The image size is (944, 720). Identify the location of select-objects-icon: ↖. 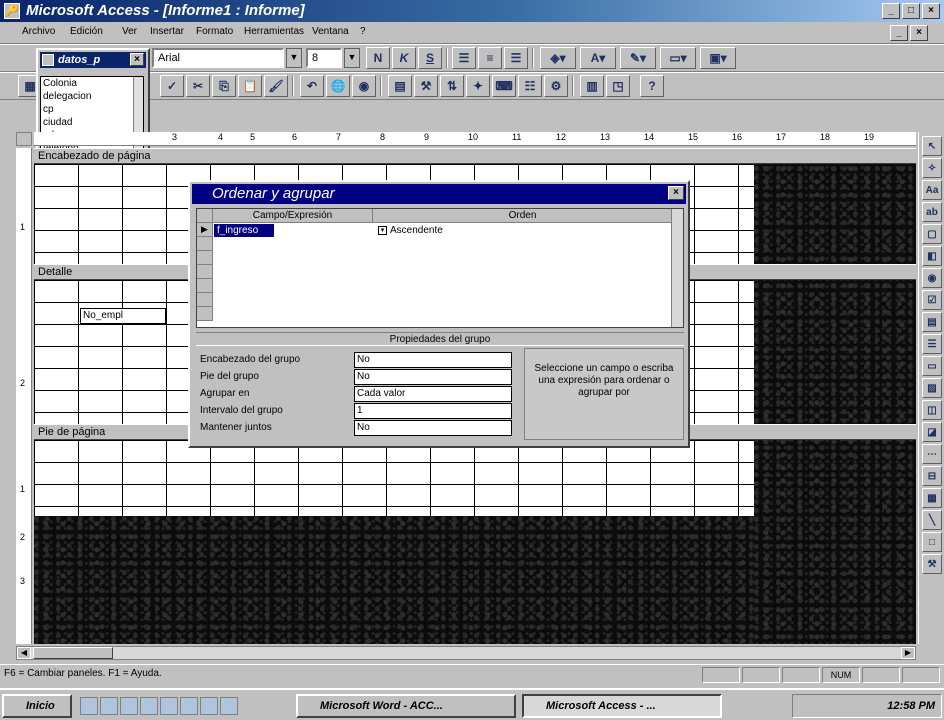
(932, 146).